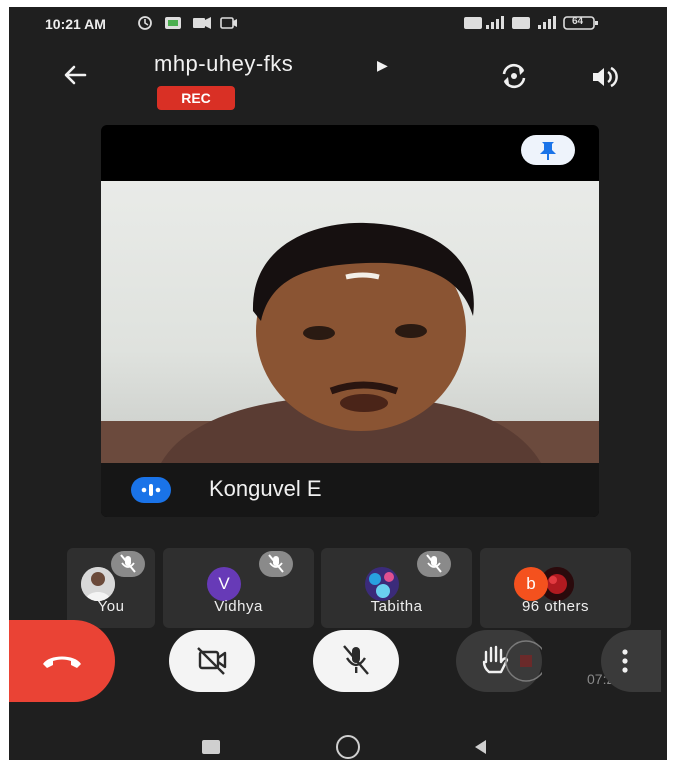 The width and height of the screenshot is (676, 767). I want to click on expand-arrow-icon: ▶, so click(382, 65).